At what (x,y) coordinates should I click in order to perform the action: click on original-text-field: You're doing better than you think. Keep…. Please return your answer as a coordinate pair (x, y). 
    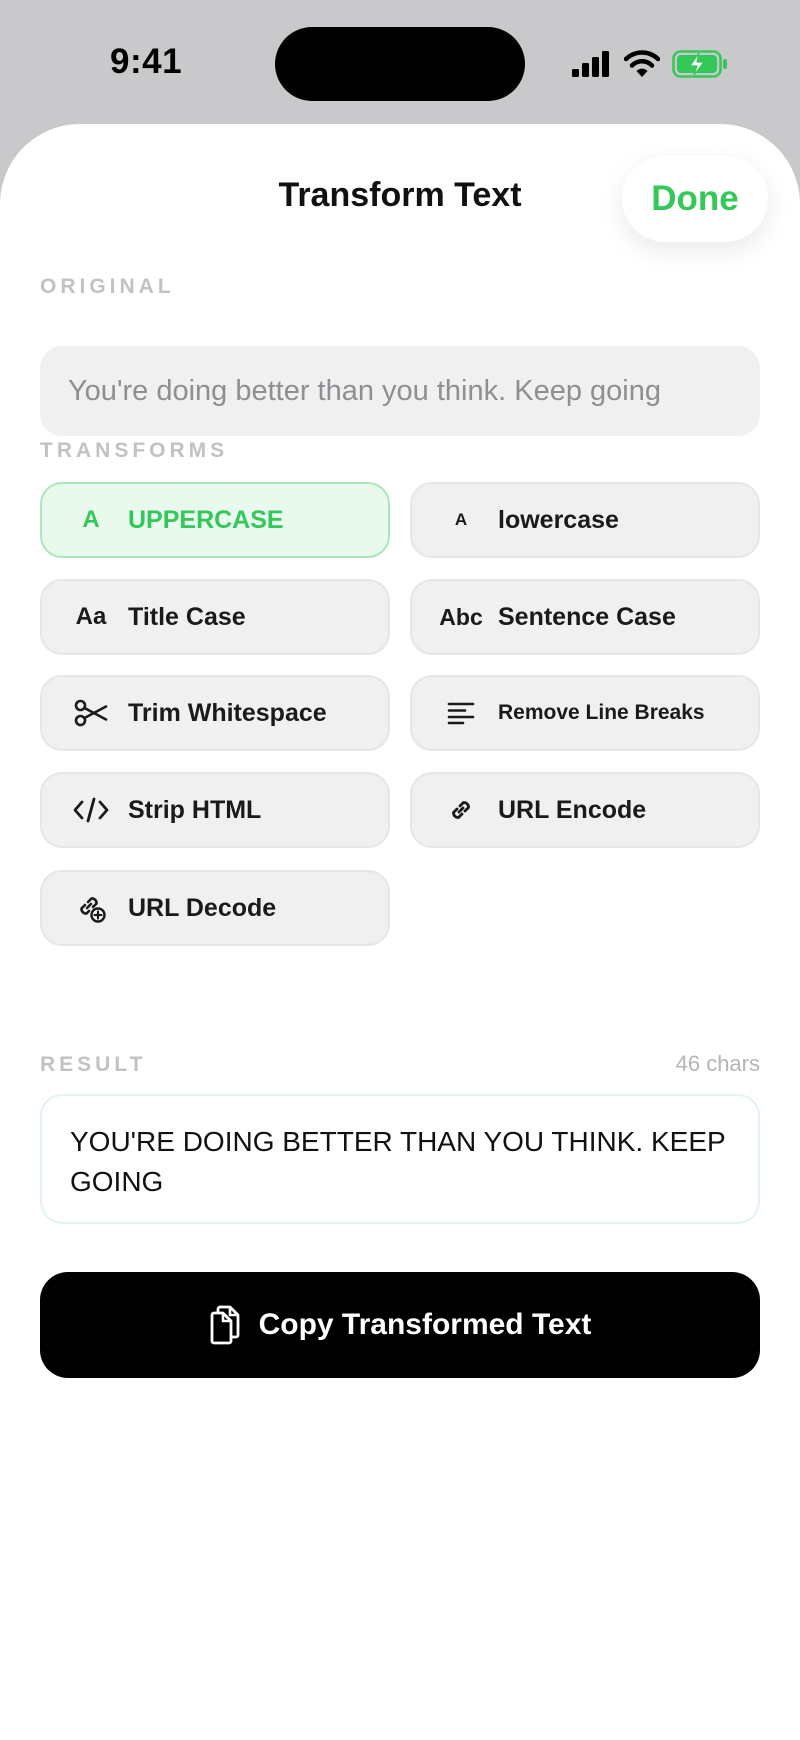
    Looking at the image, I should click on (400, 391).